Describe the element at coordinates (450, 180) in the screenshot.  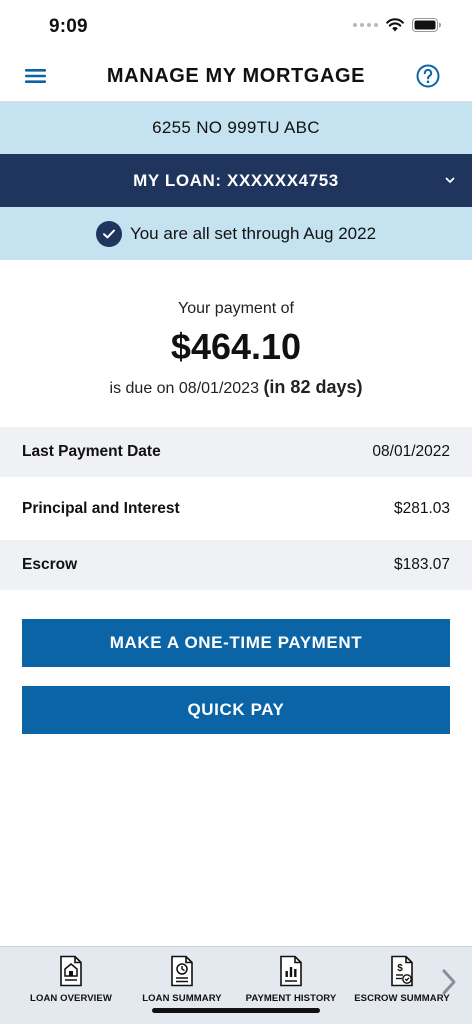
I see `chevron-down-icon` at that location.